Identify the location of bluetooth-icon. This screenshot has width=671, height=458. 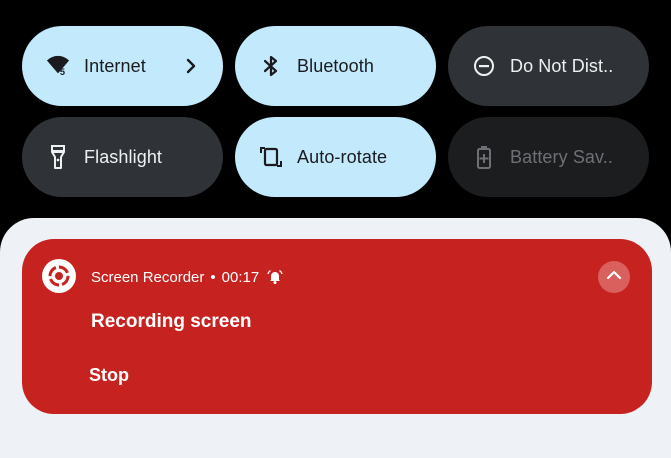
(271, 66).